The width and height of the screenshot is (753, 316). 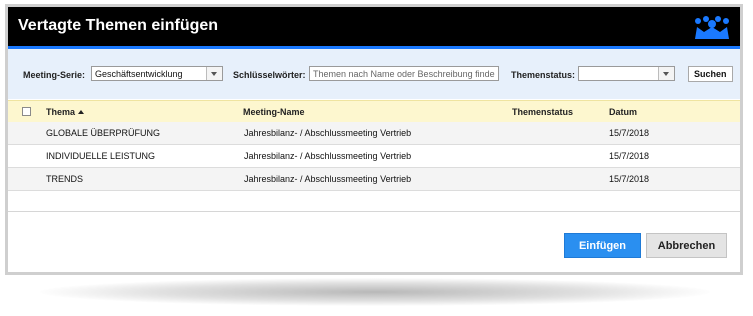 What do you see at coordinates (118, 25) in the screenshot?
I see `dialog-title: Vertagte Themen einfügen` at bounding box center [118, 25].